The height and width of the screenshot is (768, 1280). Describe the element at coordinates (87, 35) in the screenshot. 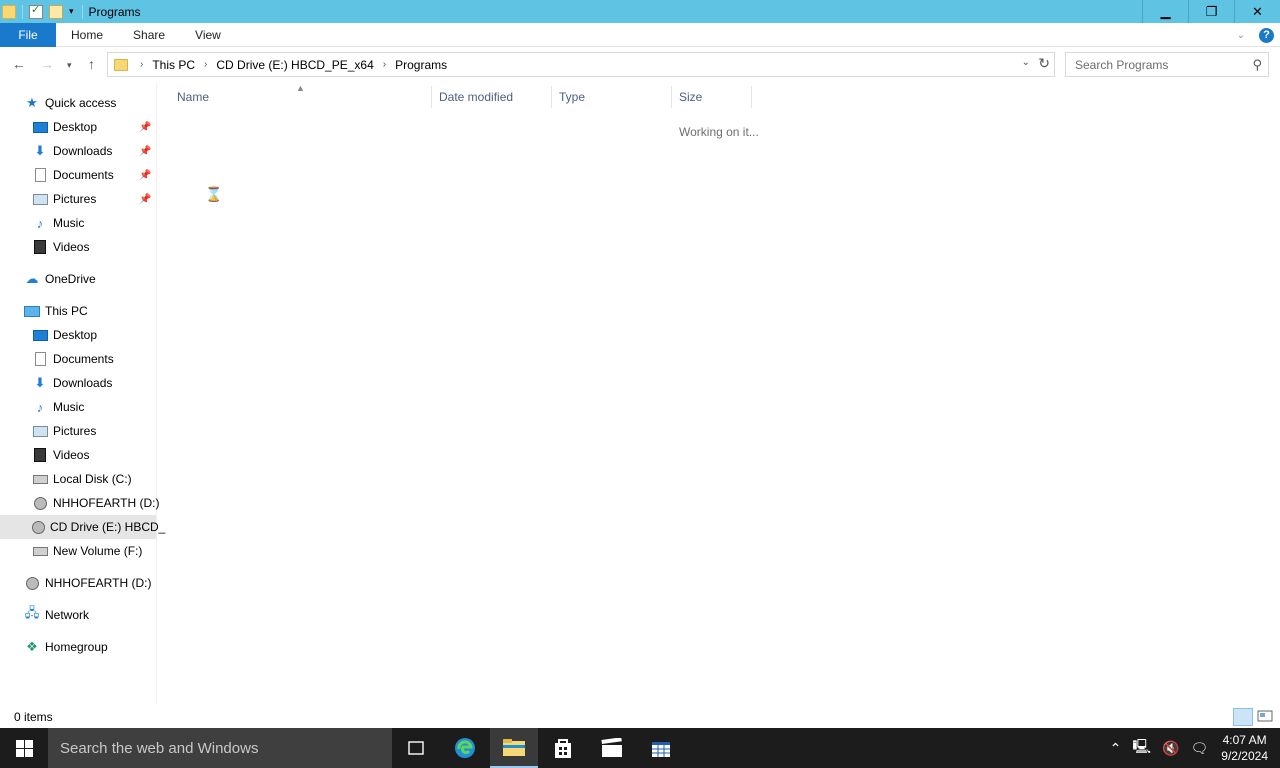

I see `tab-home: Home` at that location.